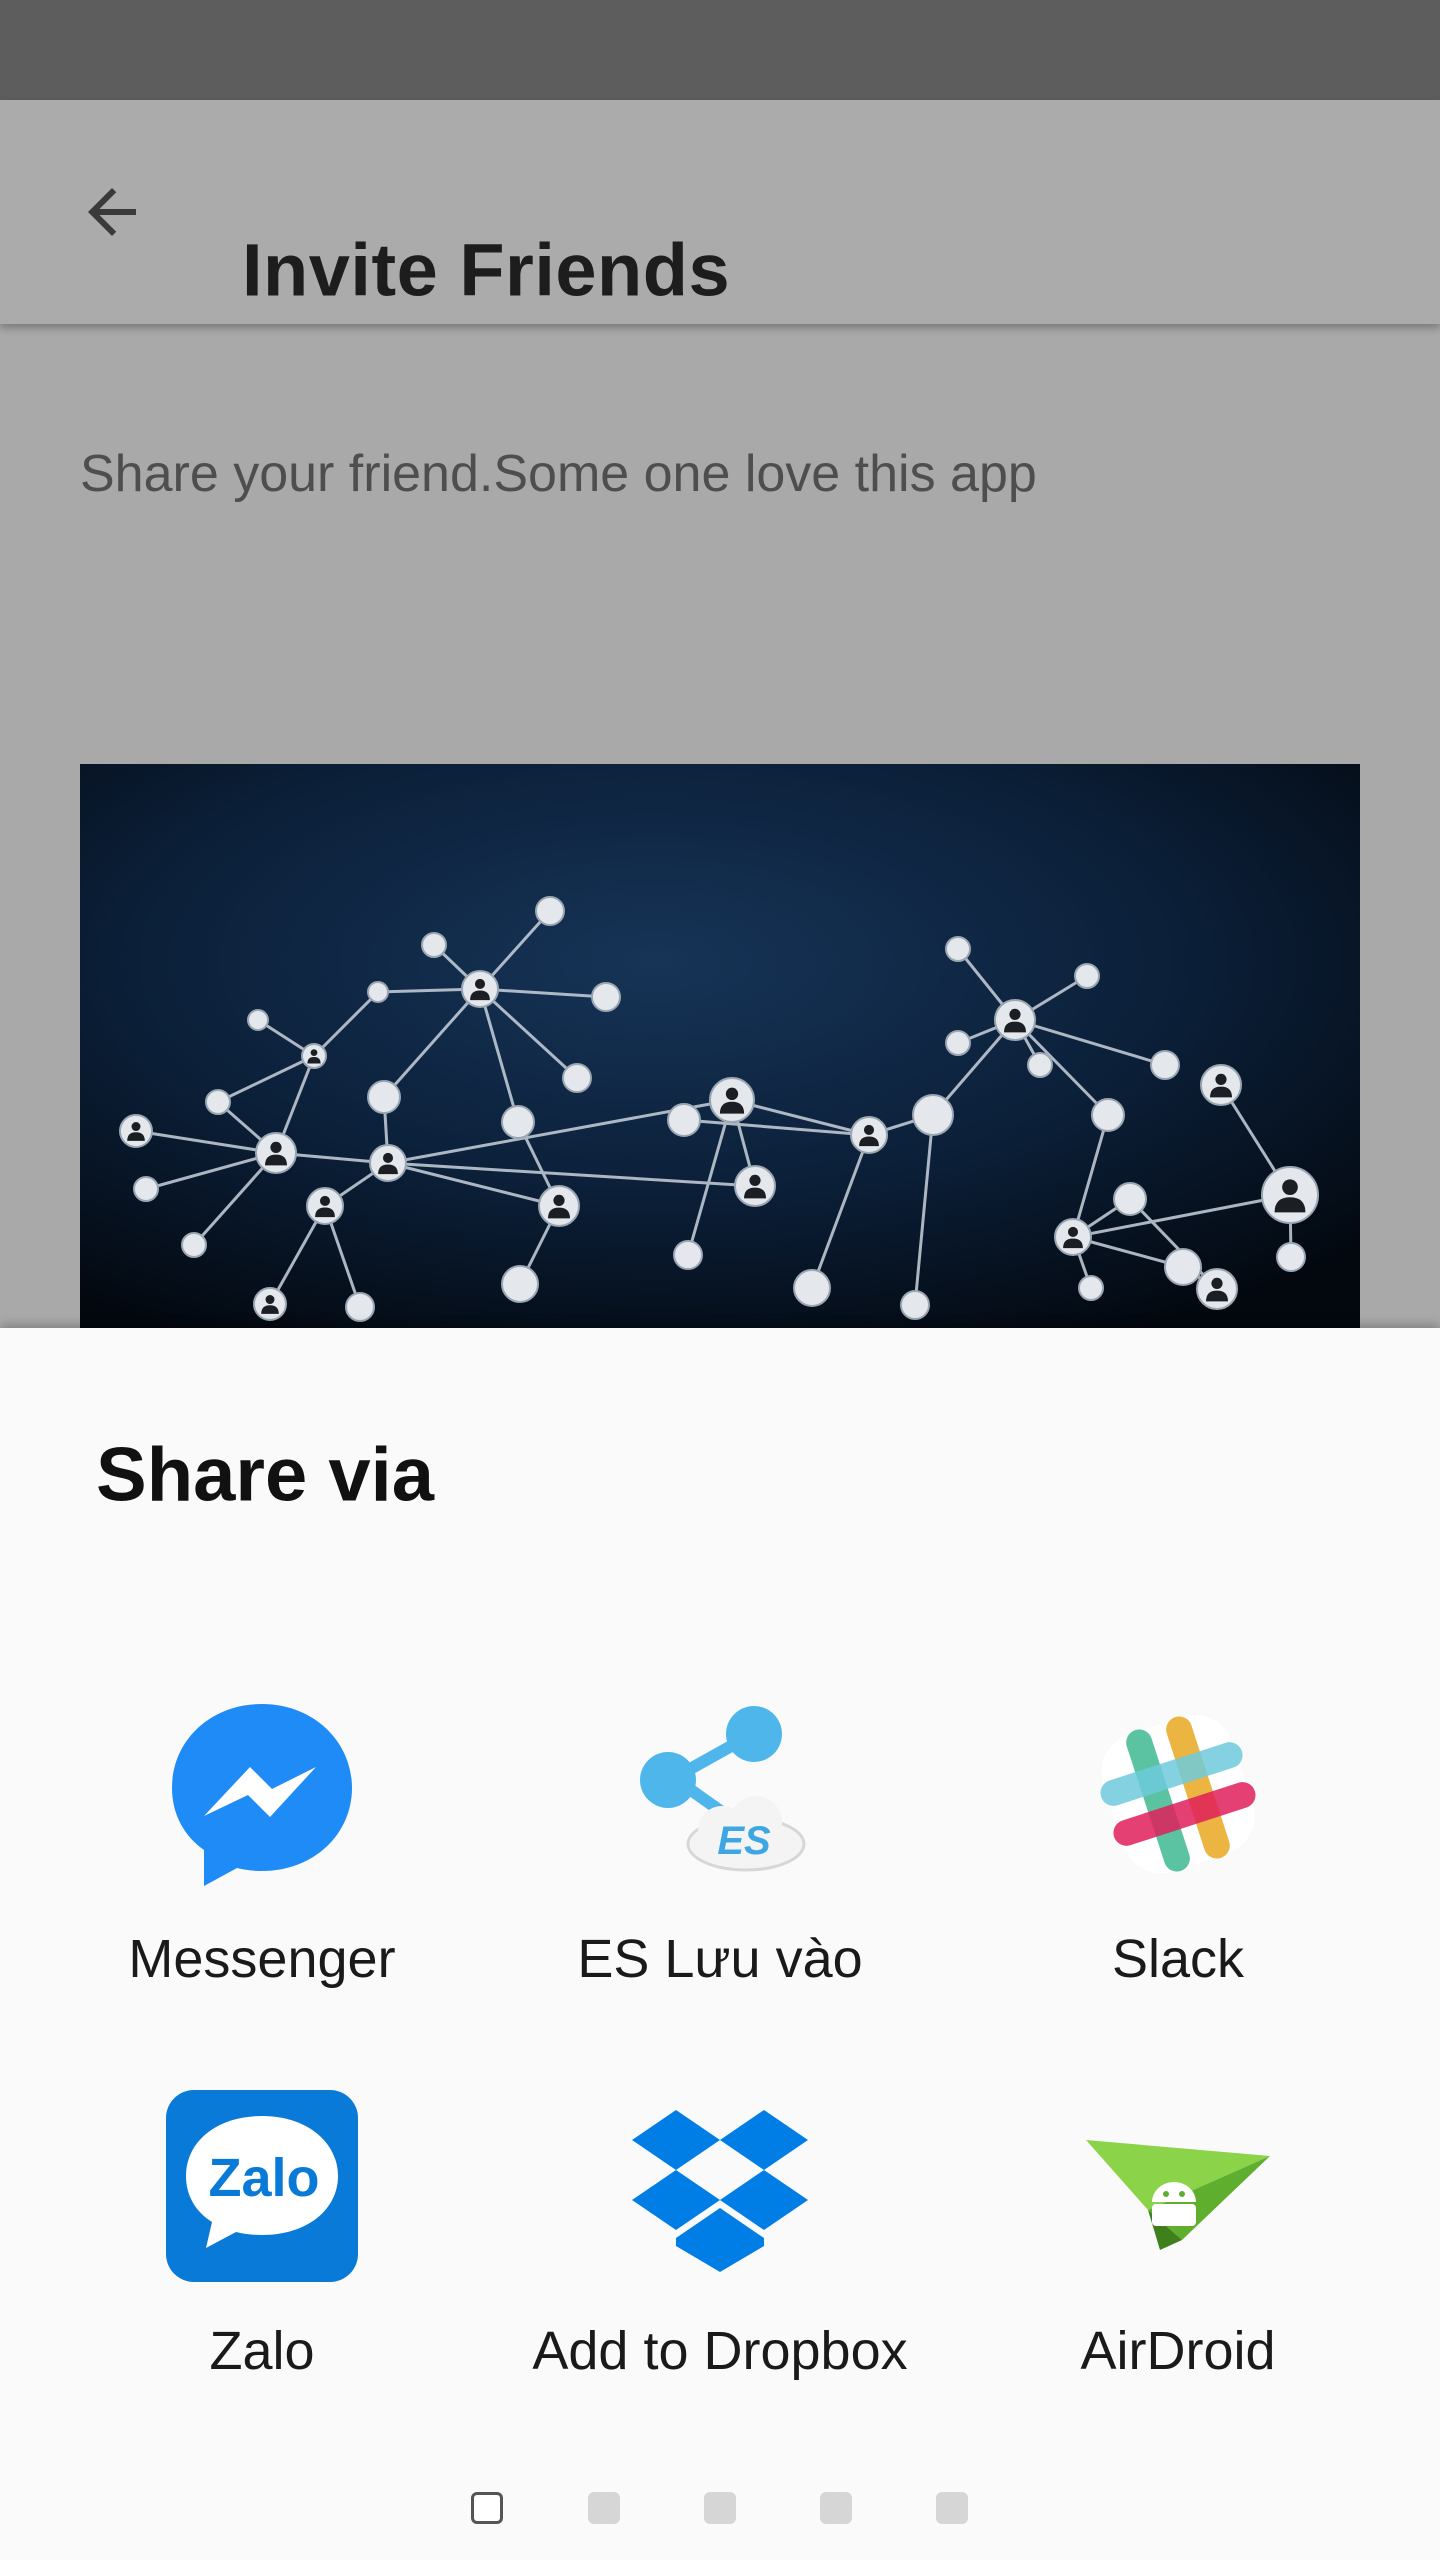 The height and width of the screenshot is (2560, 1440). I want to click on app-label: AirDroid, so click(1178, 2351).